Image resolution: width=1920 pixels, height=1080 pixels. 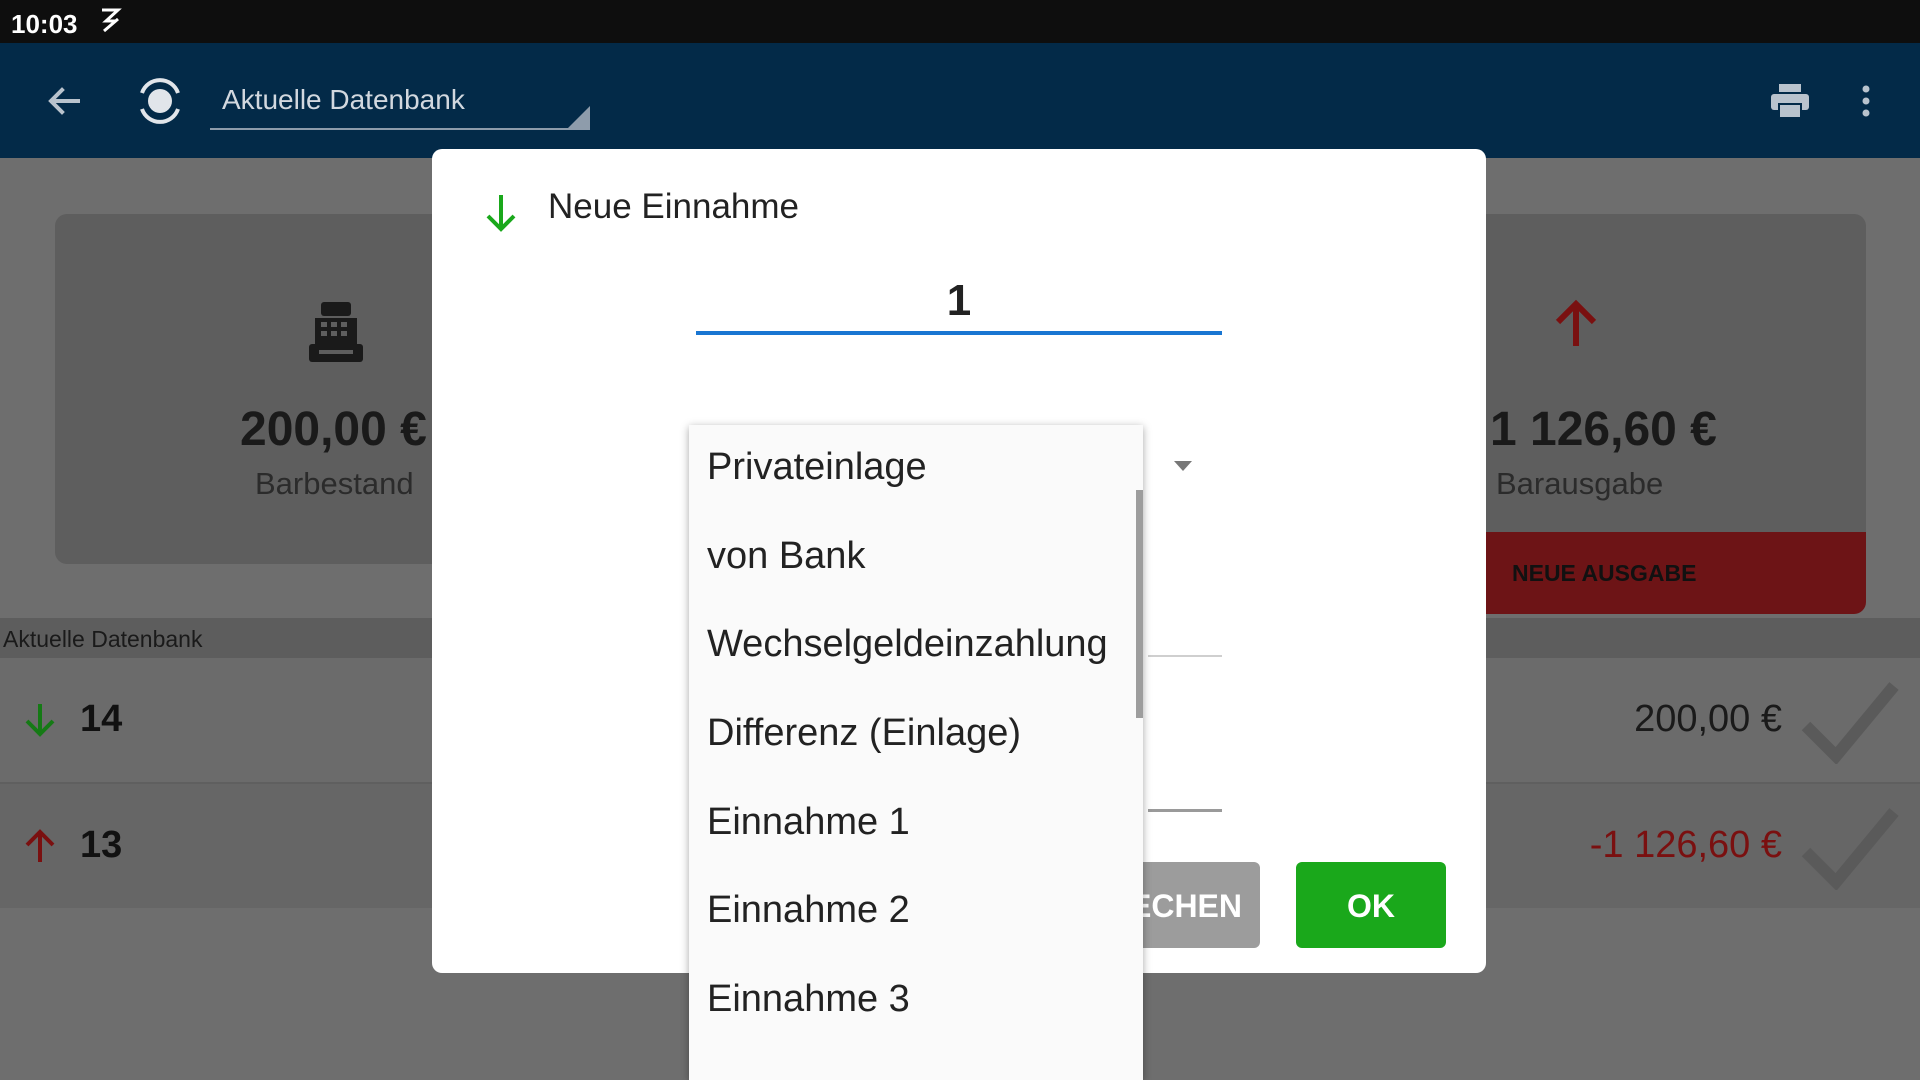 I want to click on status-time: 10:03, so click(x=44, y=24).